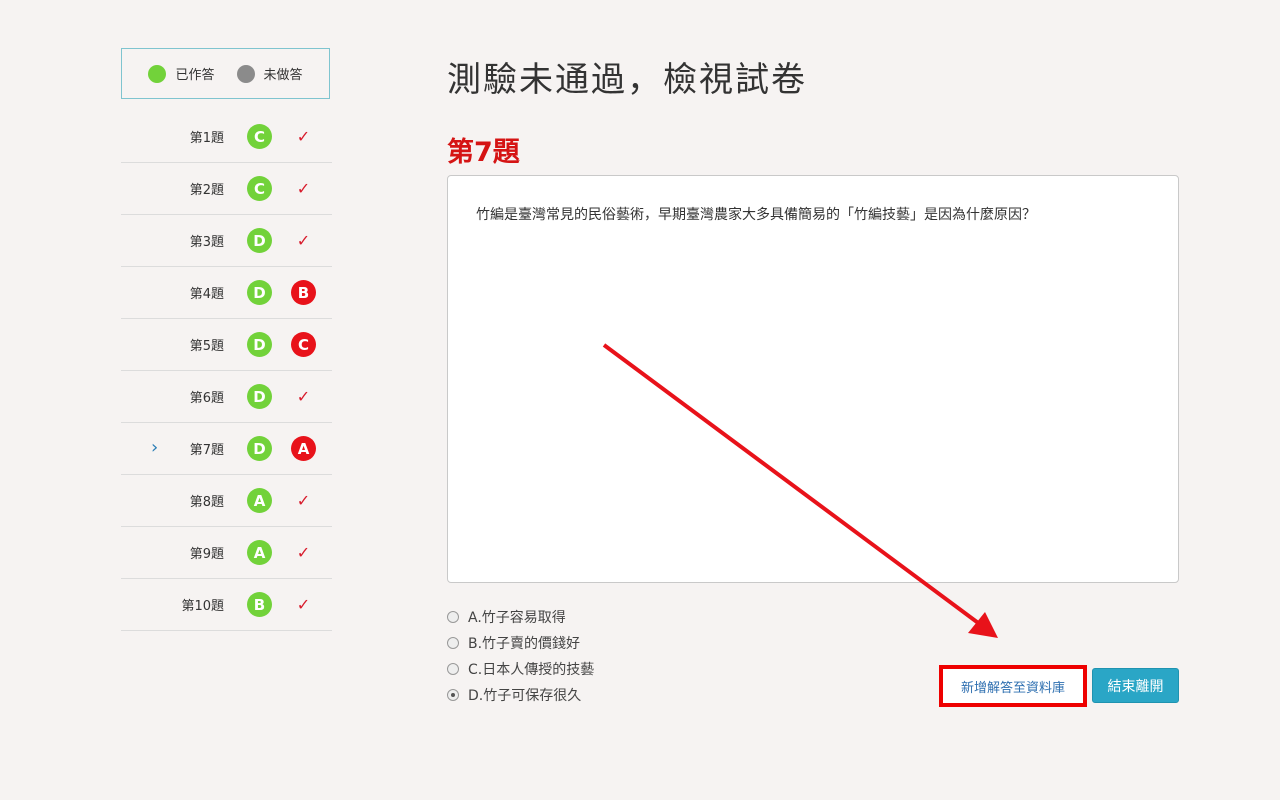 The width and height of the screenshot is (1280, 800). Describe the element at coordinates (206, 242) in the screenshot. I see `question-label: 第3題` at that location.